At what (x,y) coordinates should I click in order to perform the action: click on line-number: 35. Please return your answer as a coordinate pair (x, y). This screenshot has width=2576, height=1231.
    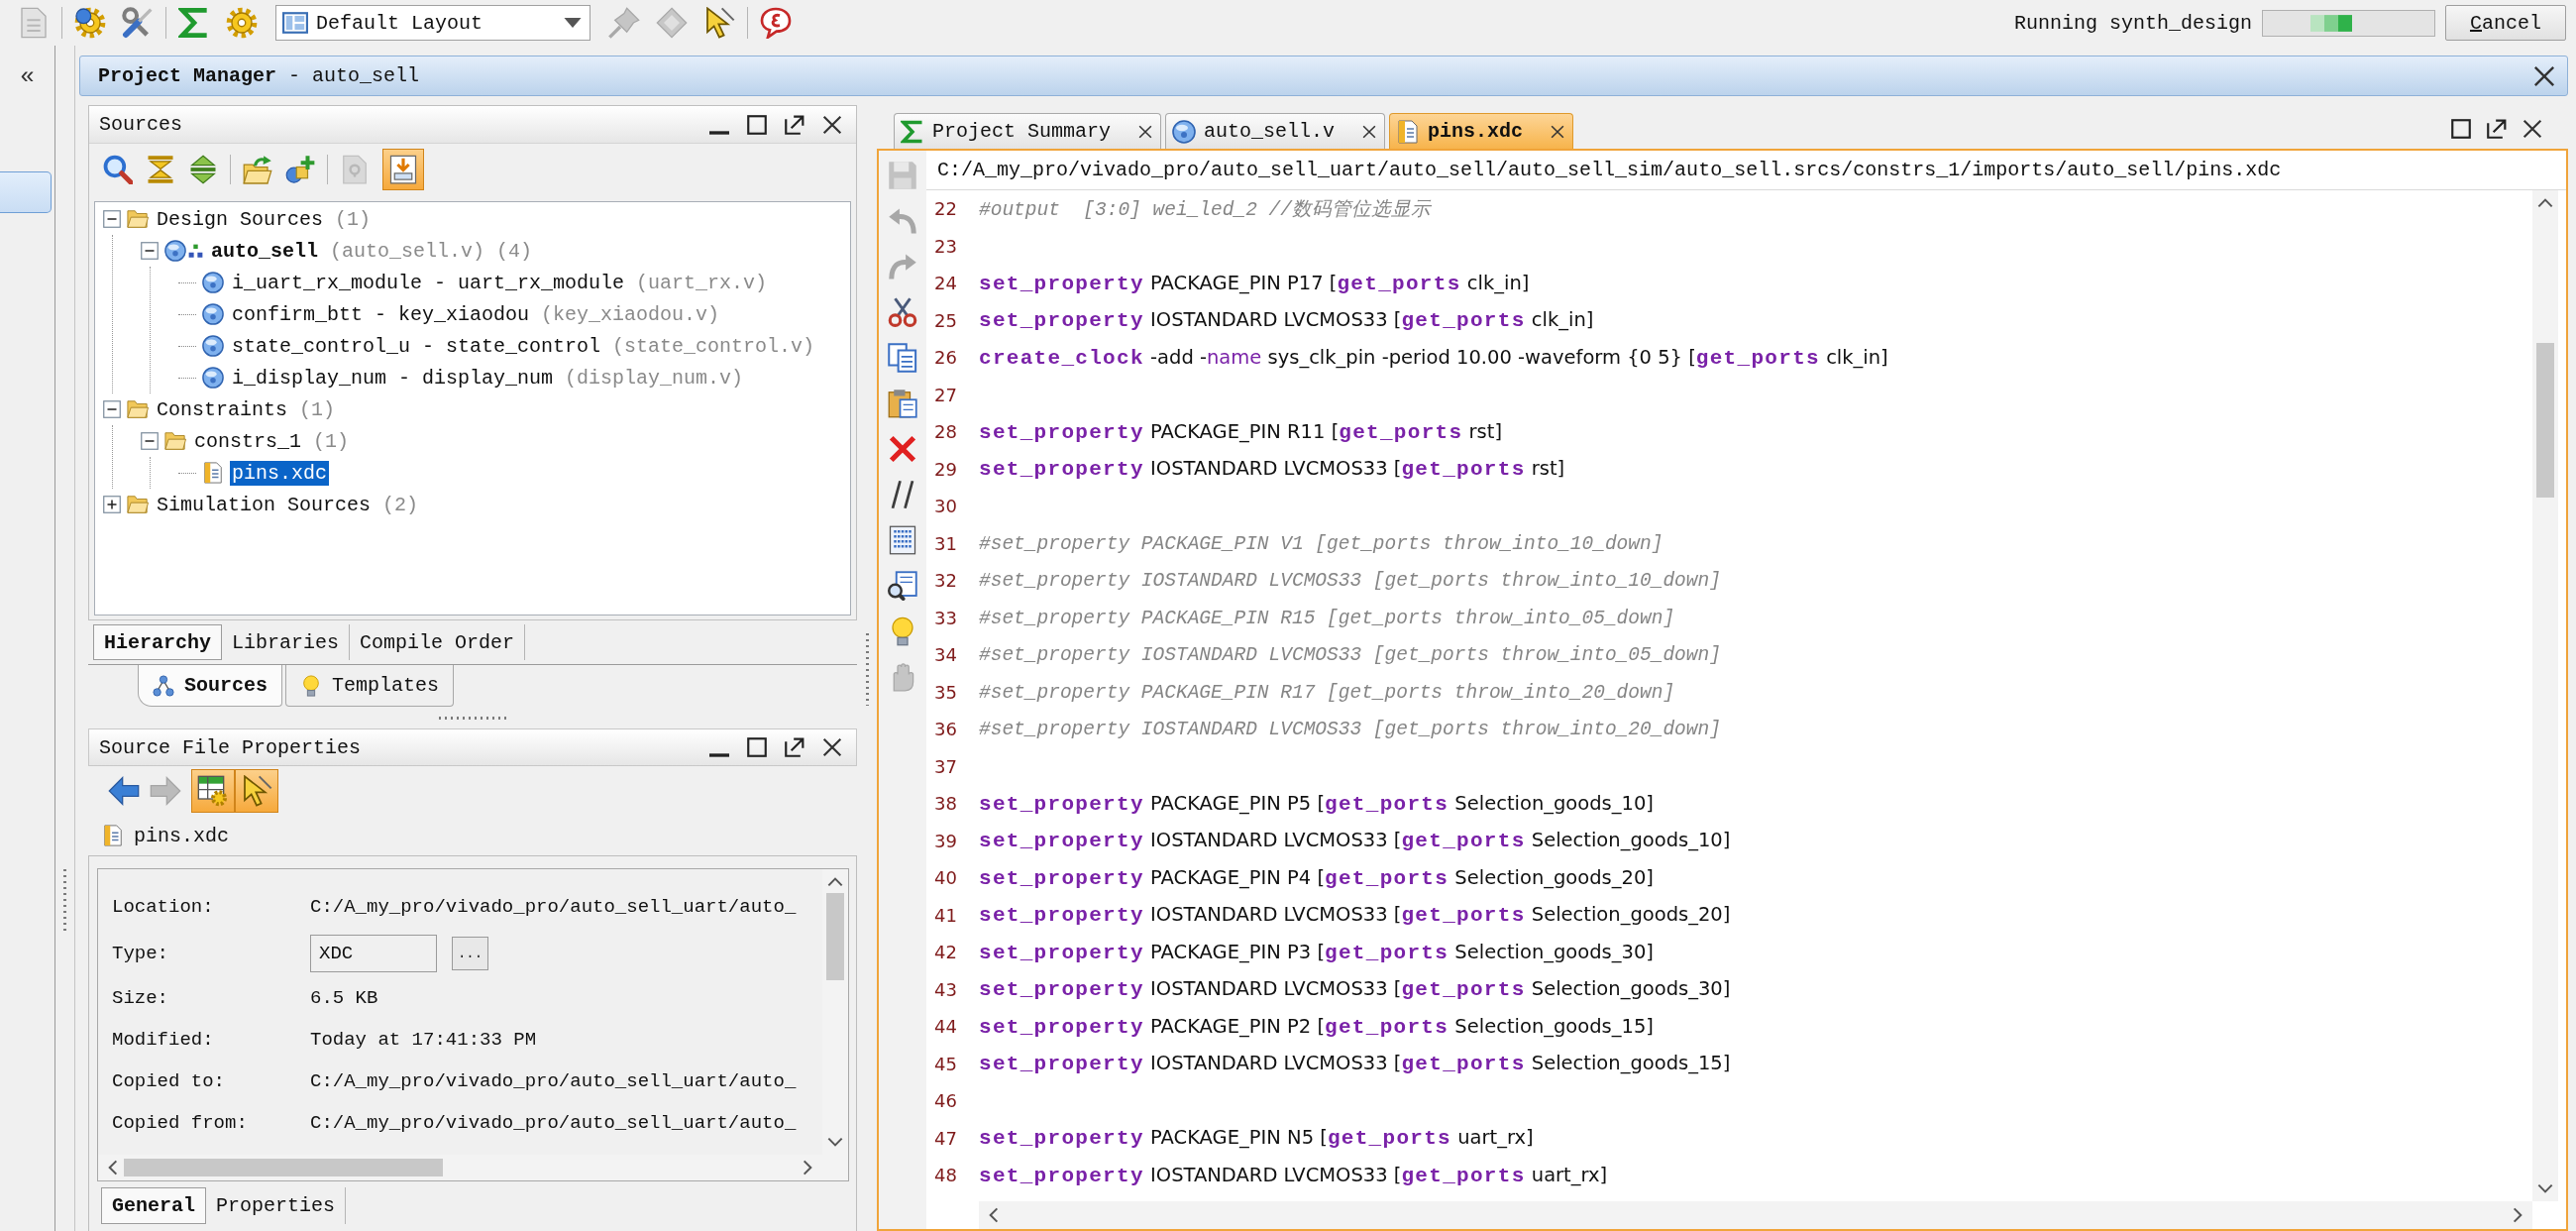
    Looking at the image, I should click on (945, 692).